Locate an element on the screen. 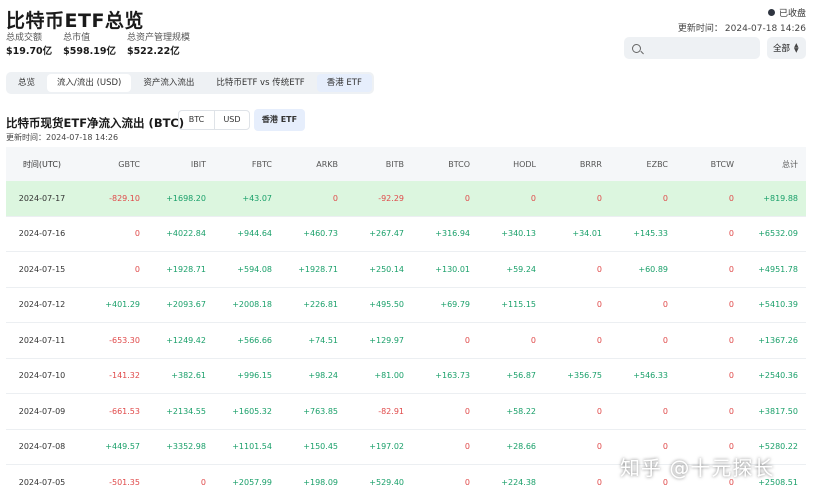 This screenshot has width=818, height=500. stat-label: 总资产管理规模 is located at coordinates (158, 38).